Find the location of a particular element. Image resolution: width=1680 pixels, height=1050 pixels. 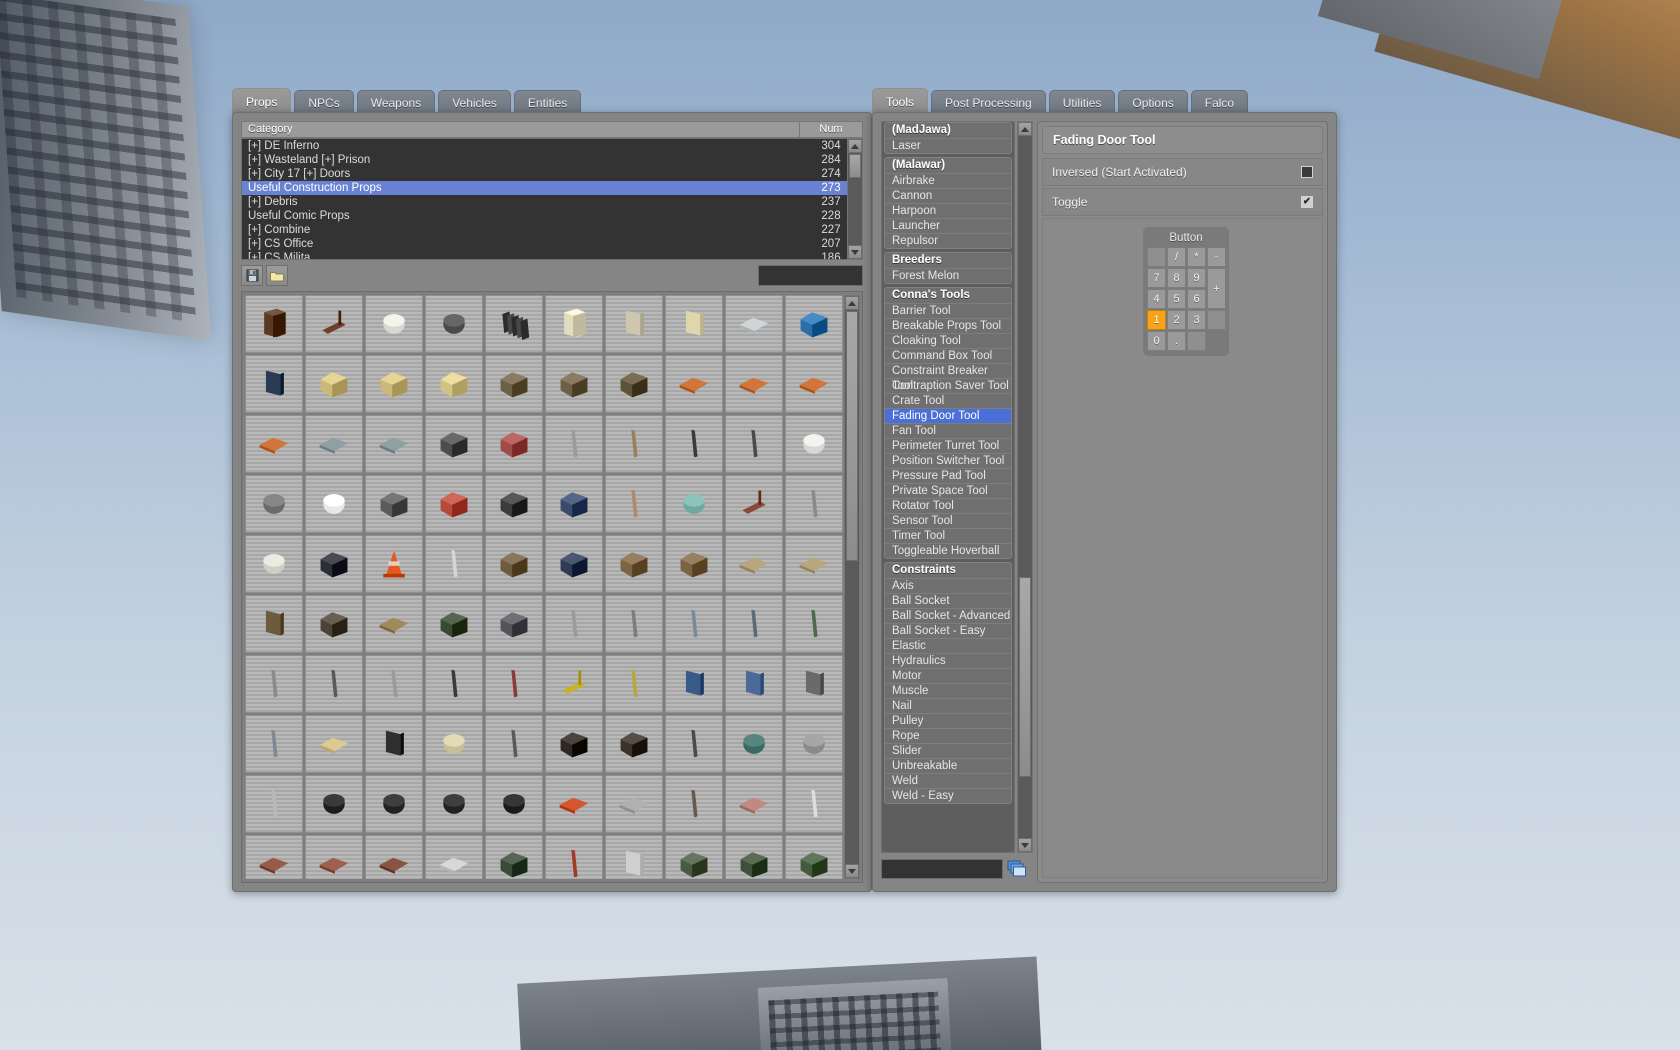

tool-item-axis: Axis is located at coordinates (948, 585).